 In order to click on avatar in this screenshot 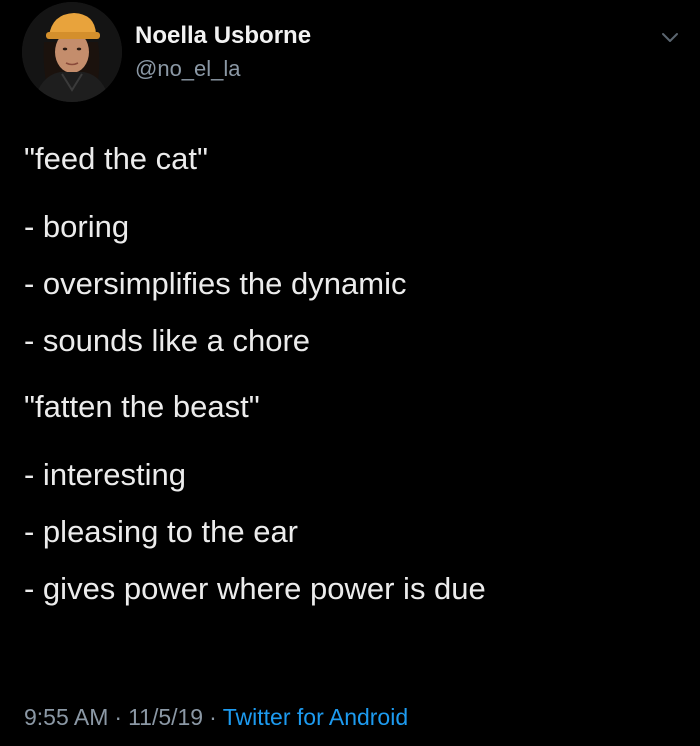, I will do `click(72, 52)`.